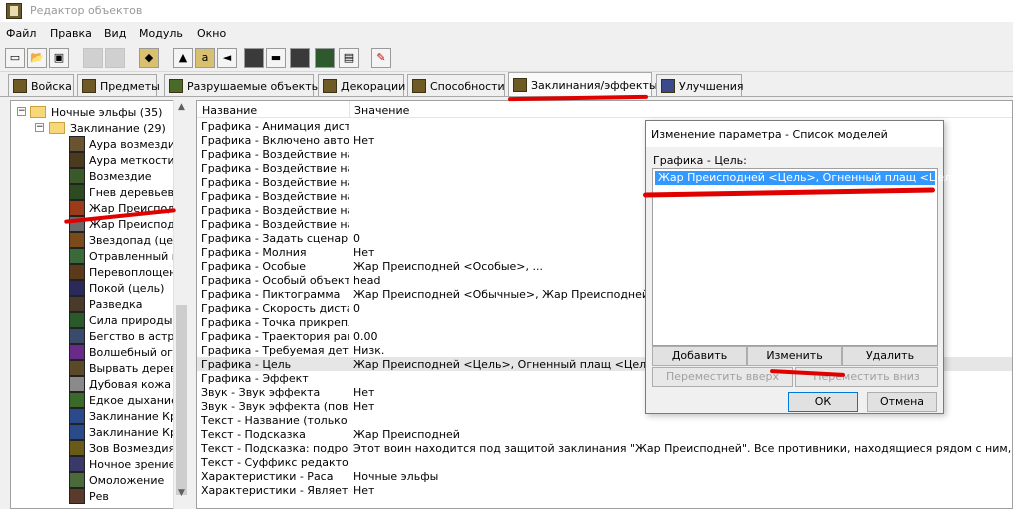 This screenshot has width=1013, height=509. What do you see at coordinates (456, 85) in the screenshot?
I see `tab-abilities: Способности` at bounding box center [456, 85].